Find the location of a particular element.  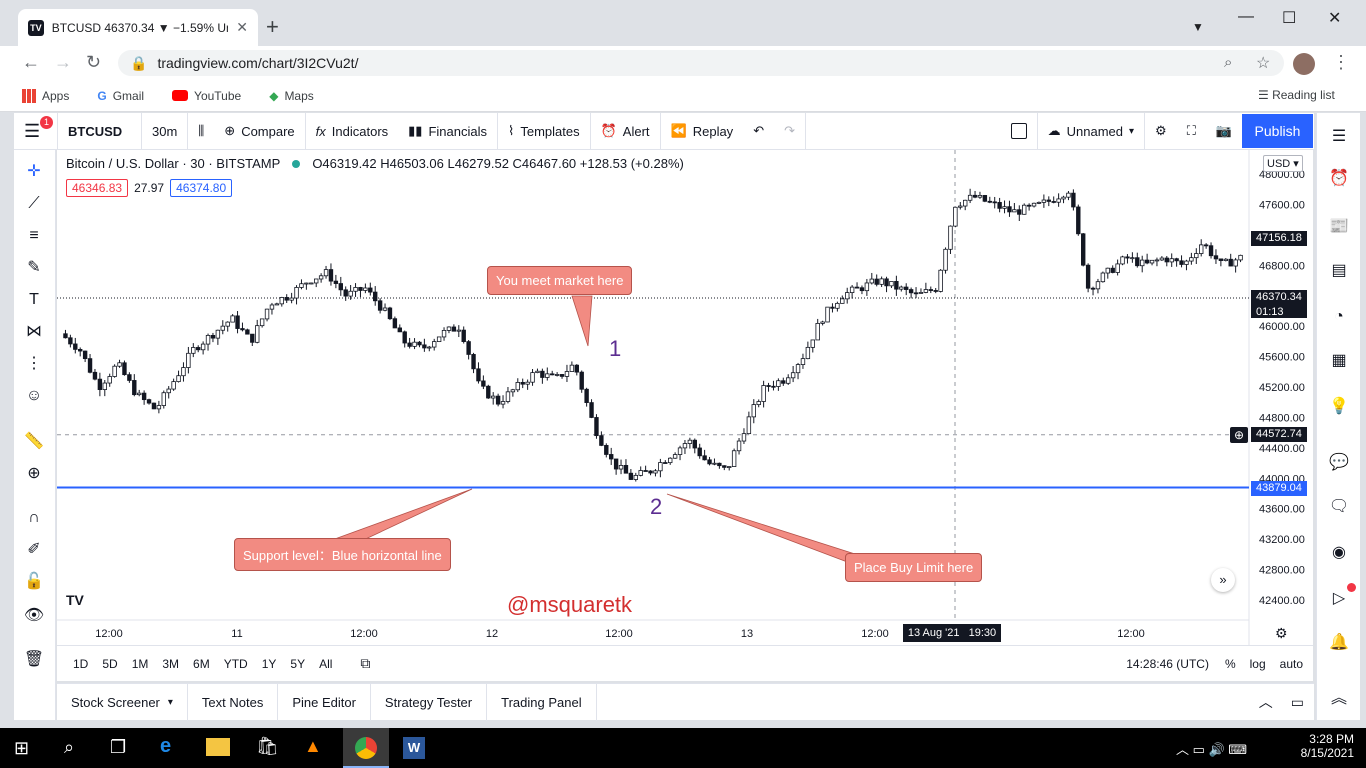

chrome-taskbar-button is located at coordinates (366, 748).